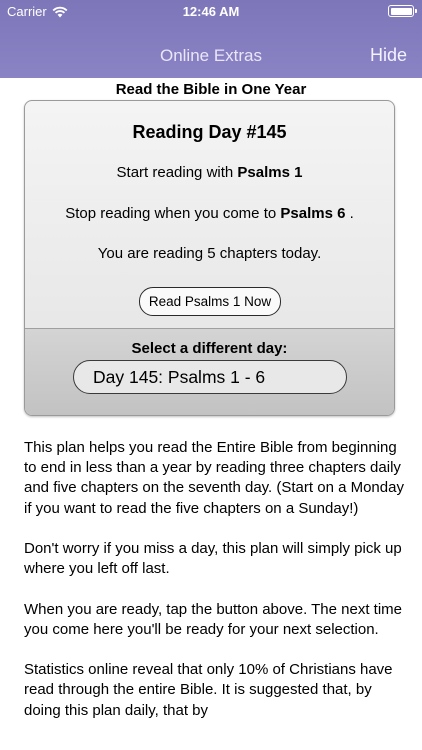 This screenshot has height=750, width=422. Describe the element at coordinates (210, 377) in the screenshot. I see `day-picker: Day 145: Psalms 1 - 6` at that location.